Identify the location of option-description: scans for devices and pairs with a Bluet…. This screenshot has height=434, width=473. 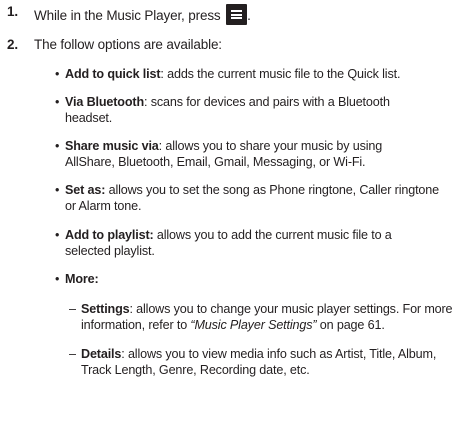
(268, 102).